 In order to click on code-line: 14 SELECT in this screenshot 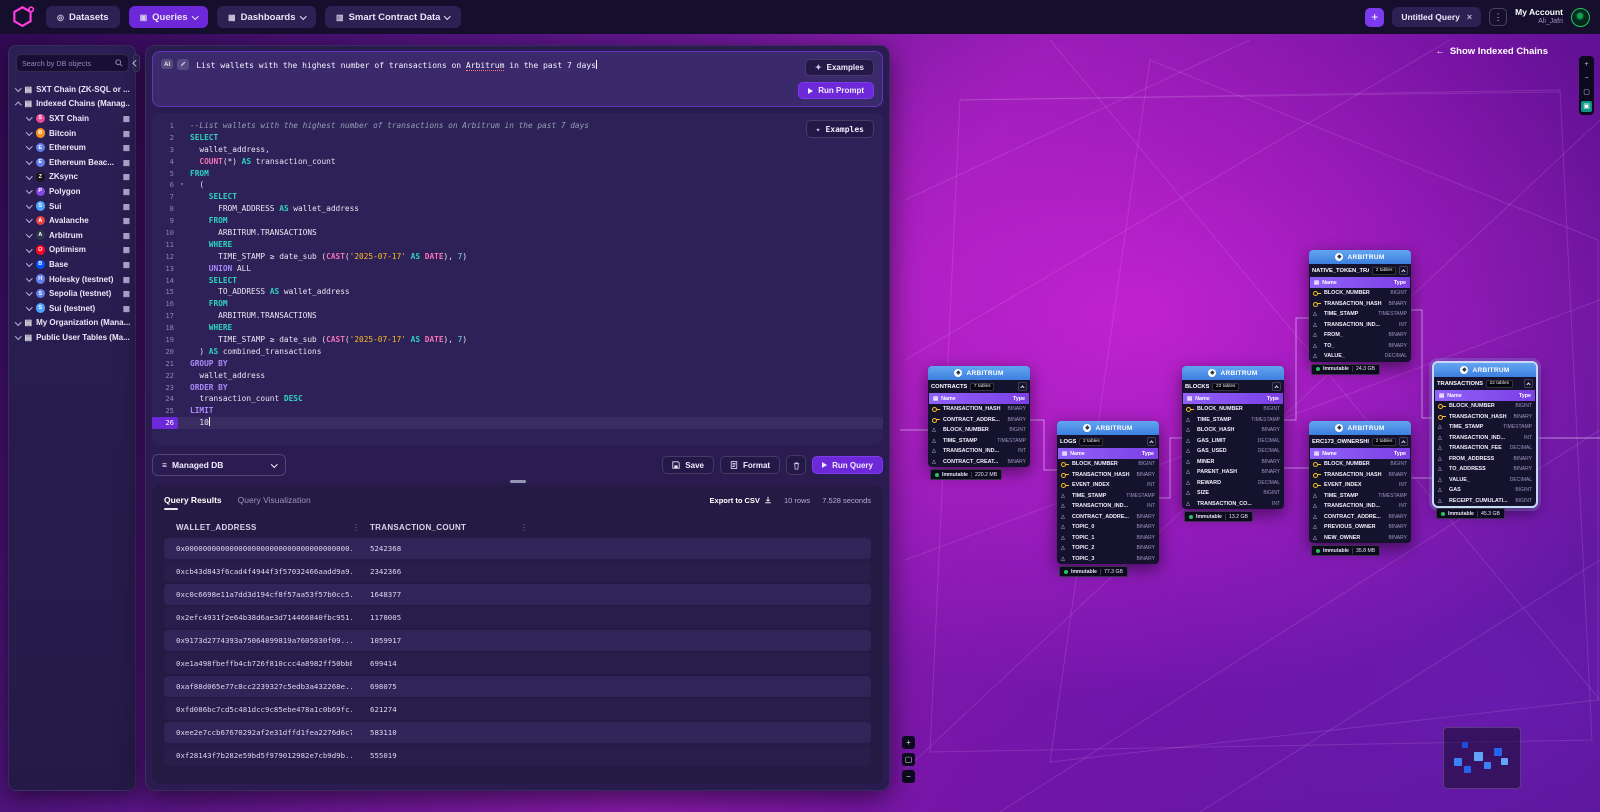, I will do `click(517, 281)`.